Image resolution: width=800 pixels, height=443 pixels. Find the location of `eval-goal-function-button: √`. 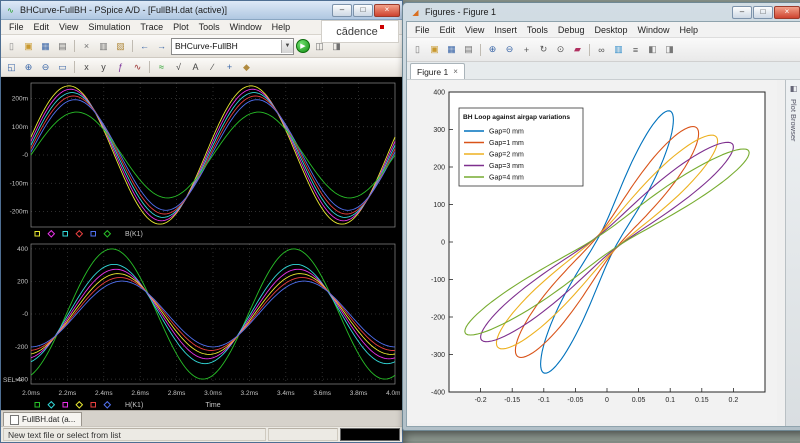

eval-goal-function-button: √ is located at coordinates (178, 67).